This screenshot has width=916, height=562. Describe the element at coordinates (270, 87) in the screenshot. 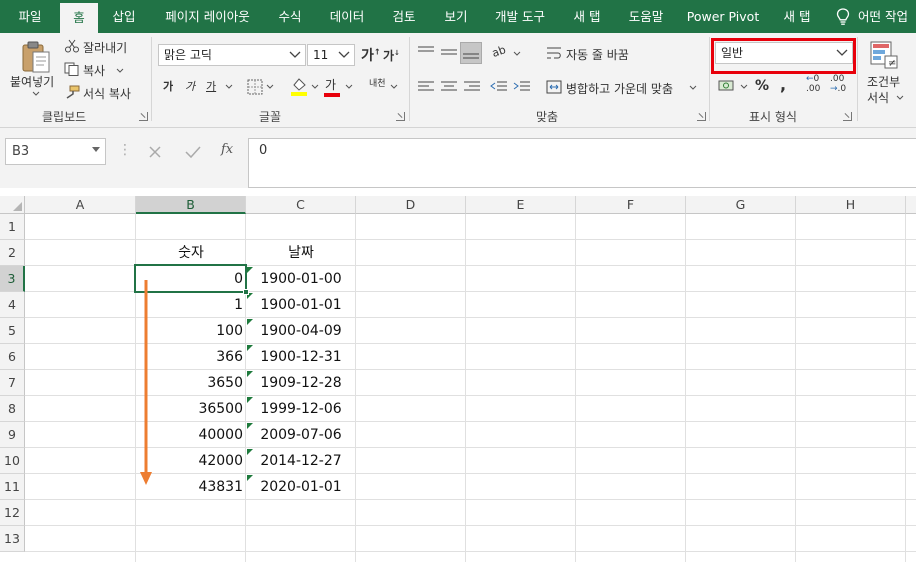

I see `borders-dropdown-icon` at that location.